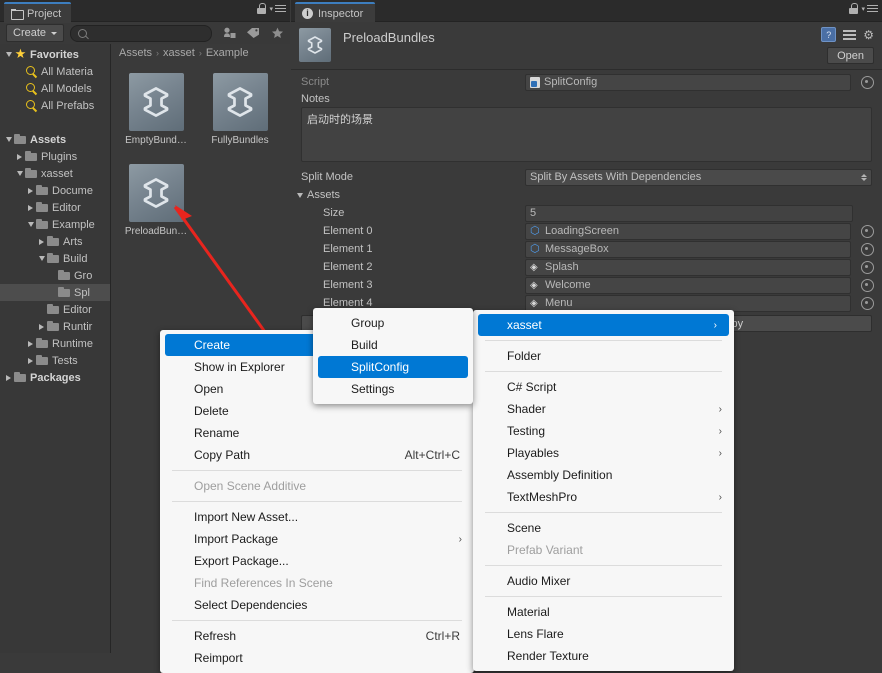 The width and height of the screenshot is (882, 673). What do you see at coordinates (227, 53) in the screenshot?
I see `breadcrumb-item-example: Example` at bounding box center [227, 53].